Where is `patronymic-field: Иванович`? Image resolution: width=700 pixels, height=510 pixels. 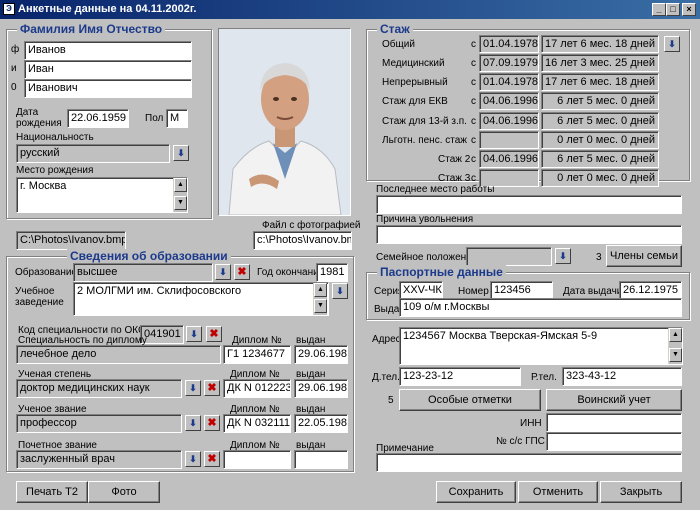
patronymic-field: Иванович is located at coordinates (108, 88).